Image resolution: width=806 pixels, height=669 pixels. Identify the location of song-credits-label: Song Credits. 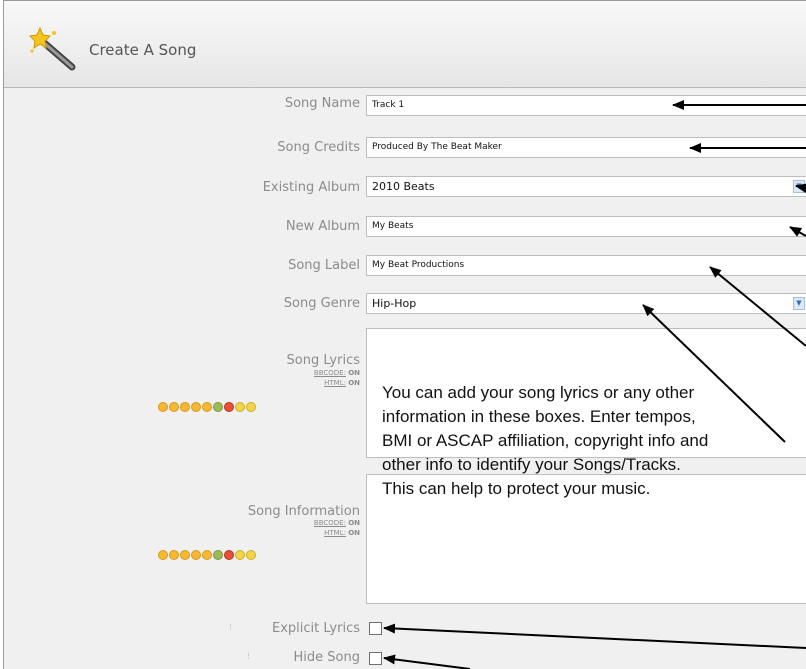
(318, 147).